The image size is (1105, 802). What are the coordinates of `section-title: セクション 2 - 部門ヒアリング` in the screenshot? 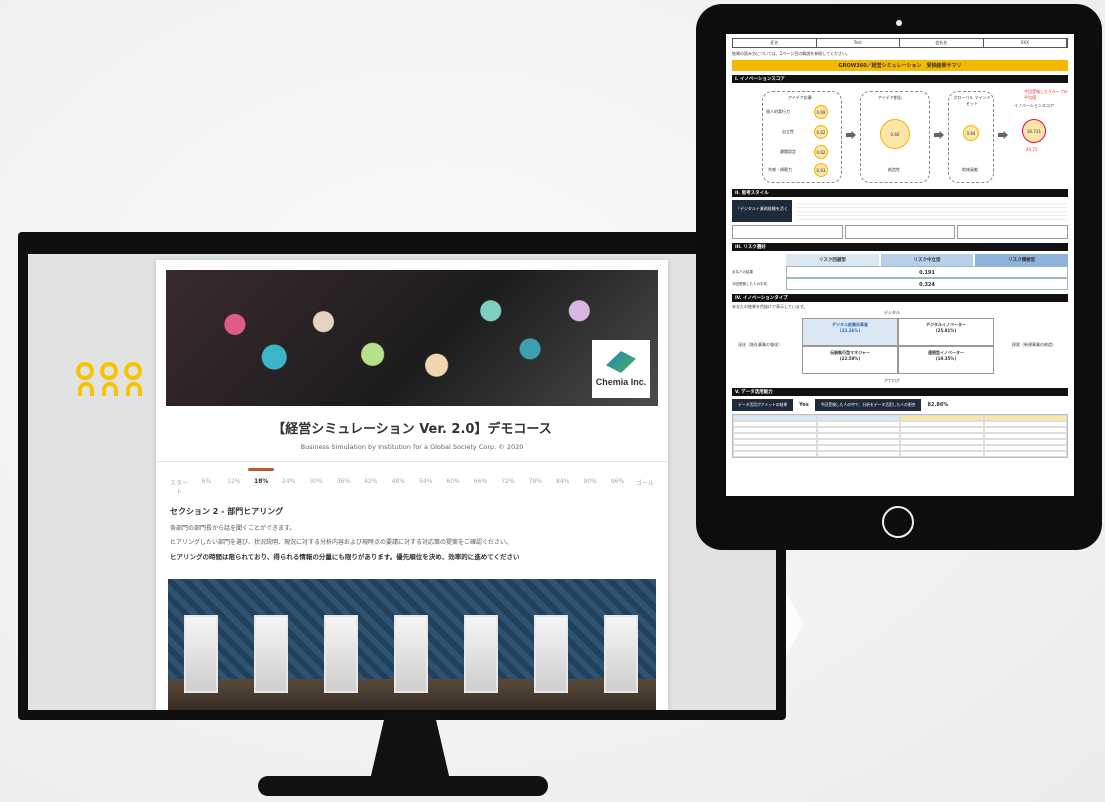 It's located at (227, 511).